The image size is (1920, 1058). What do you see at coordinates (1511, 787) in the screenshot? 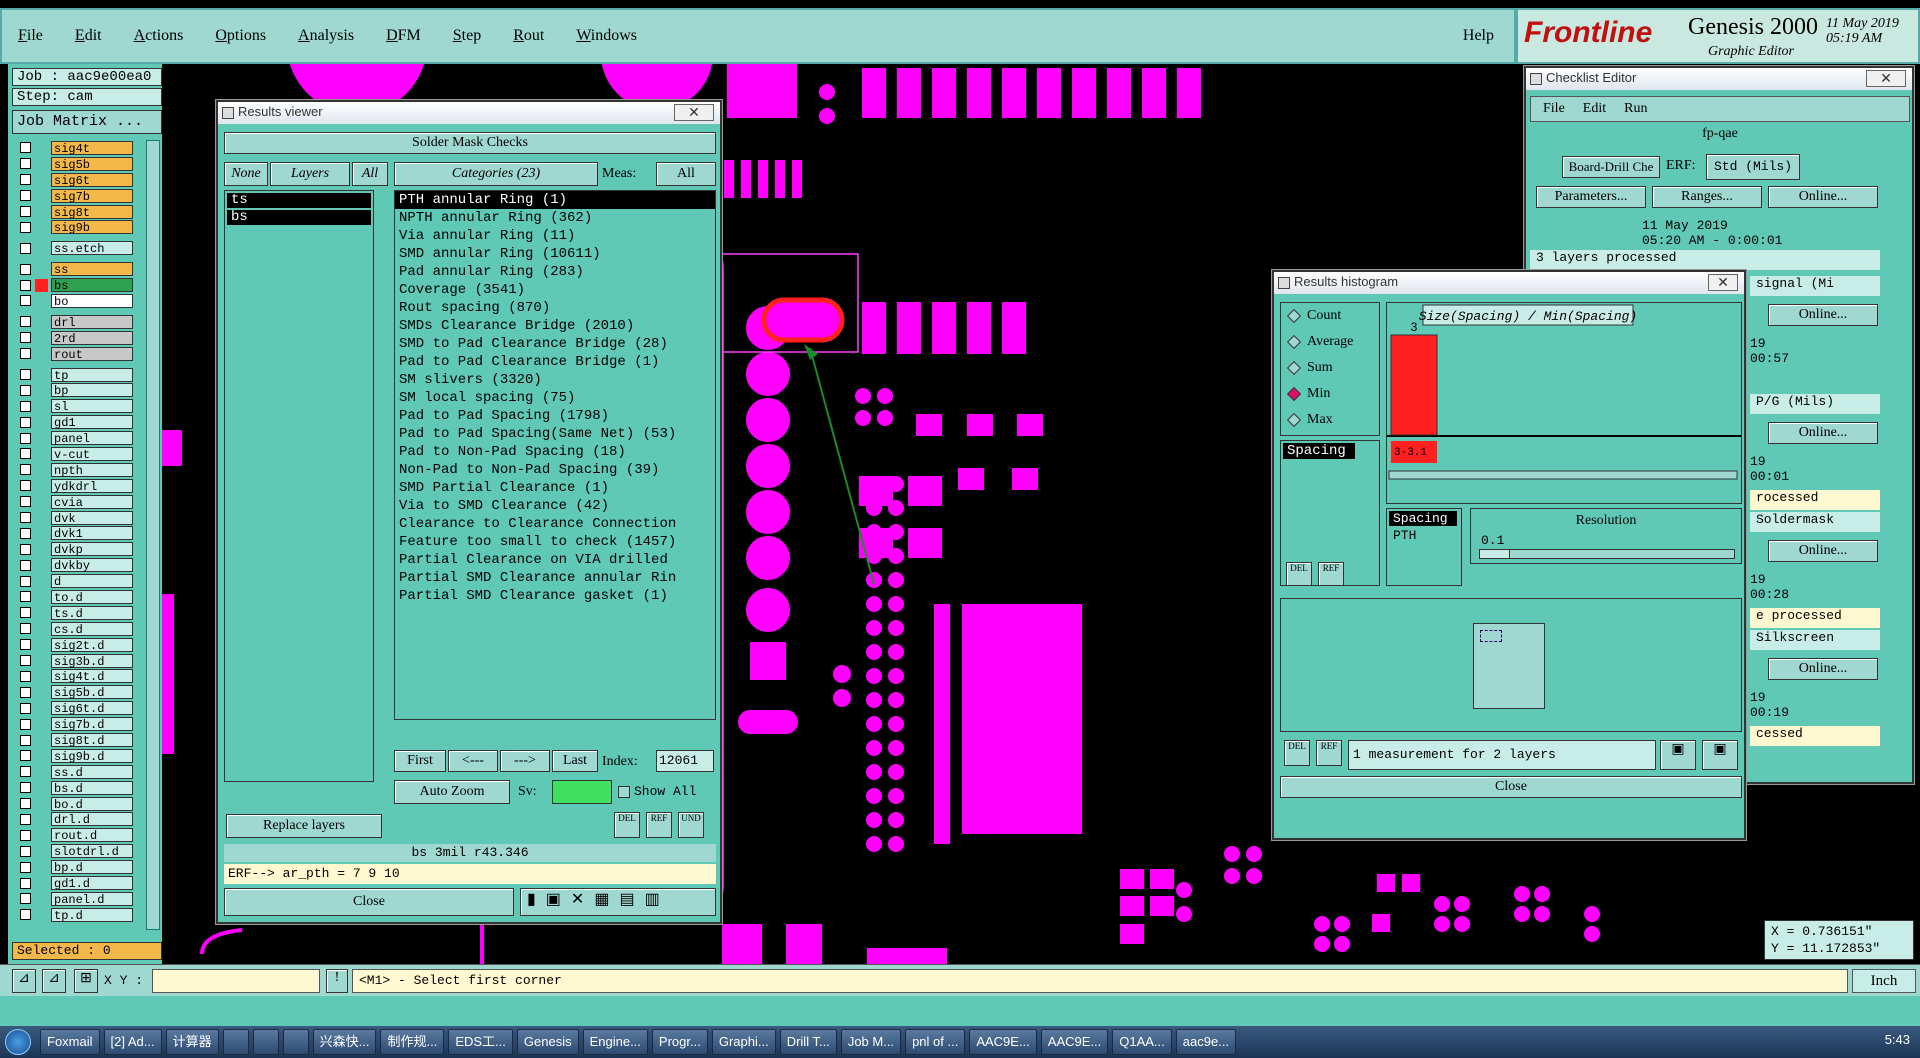
I see `histogram-close-button: Close` at bounding box center [1511, 787].